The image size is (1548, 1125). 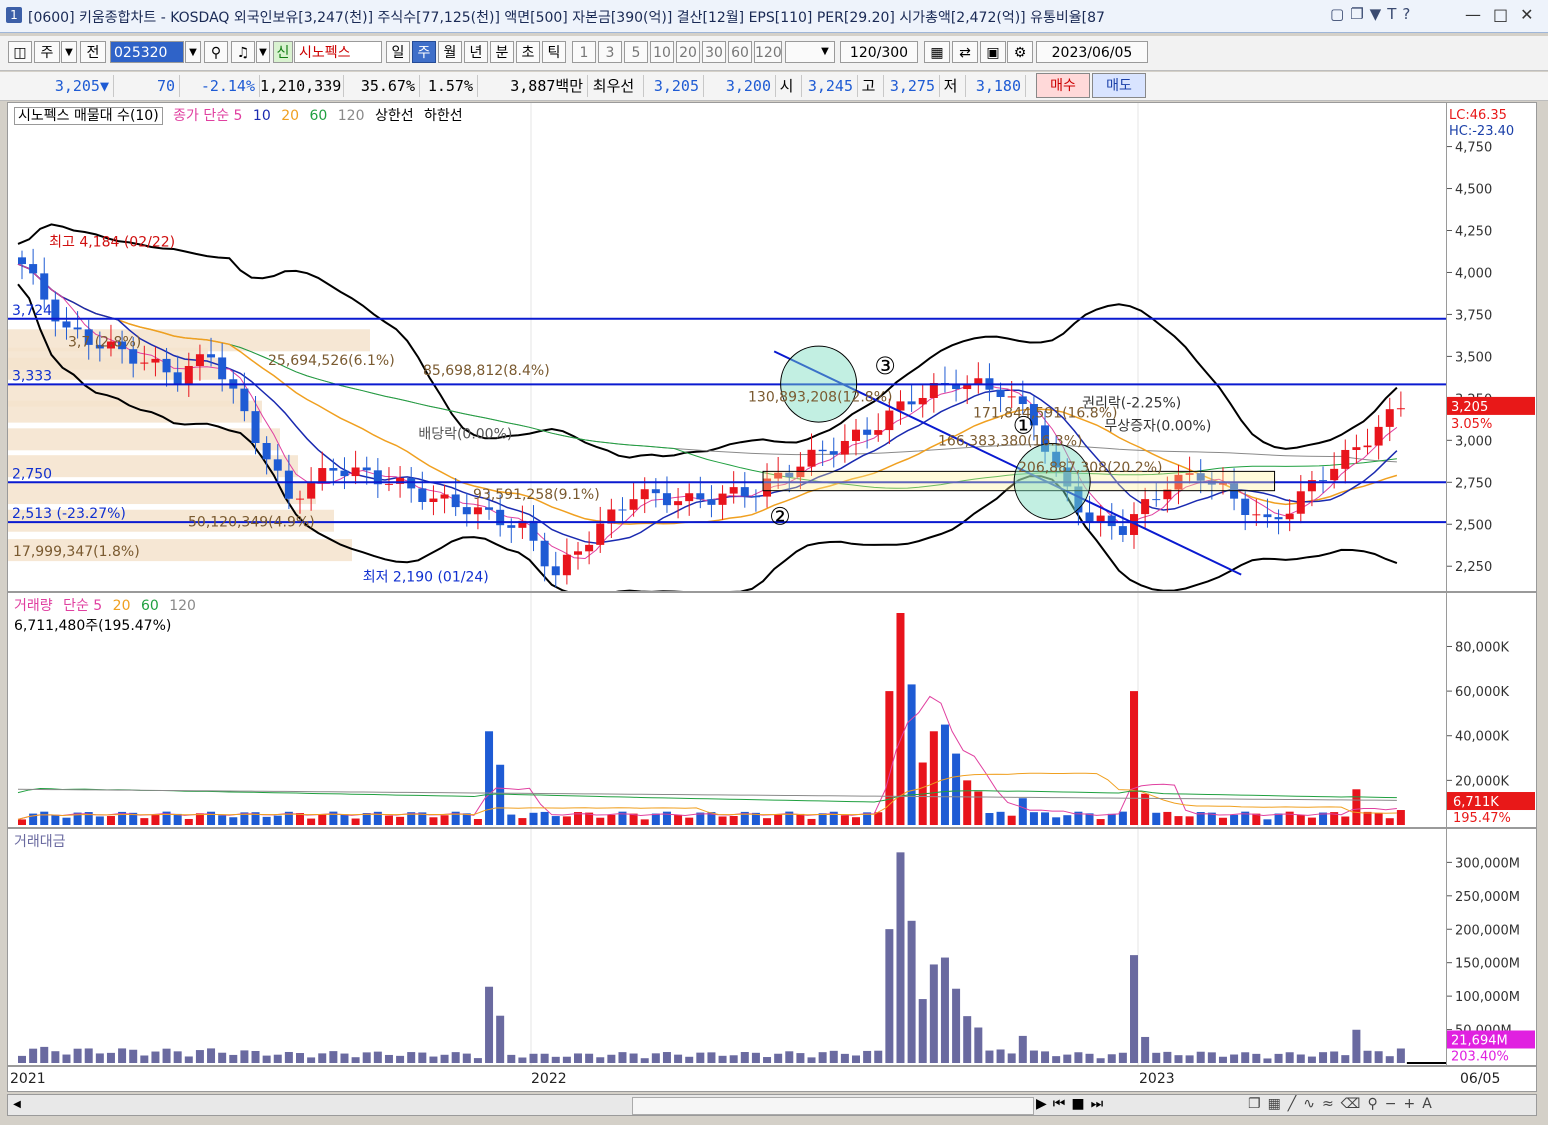 I want to click on period-tab-6: 틱, so click(x=554, y=52).